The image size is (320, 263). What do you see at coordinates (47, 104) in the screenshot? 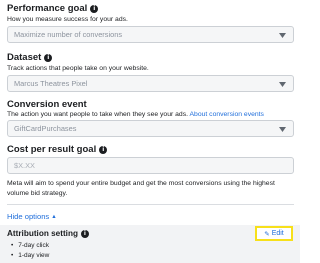
I see `conversion-event-title: Conversion event` at bounding box center [47, 104].